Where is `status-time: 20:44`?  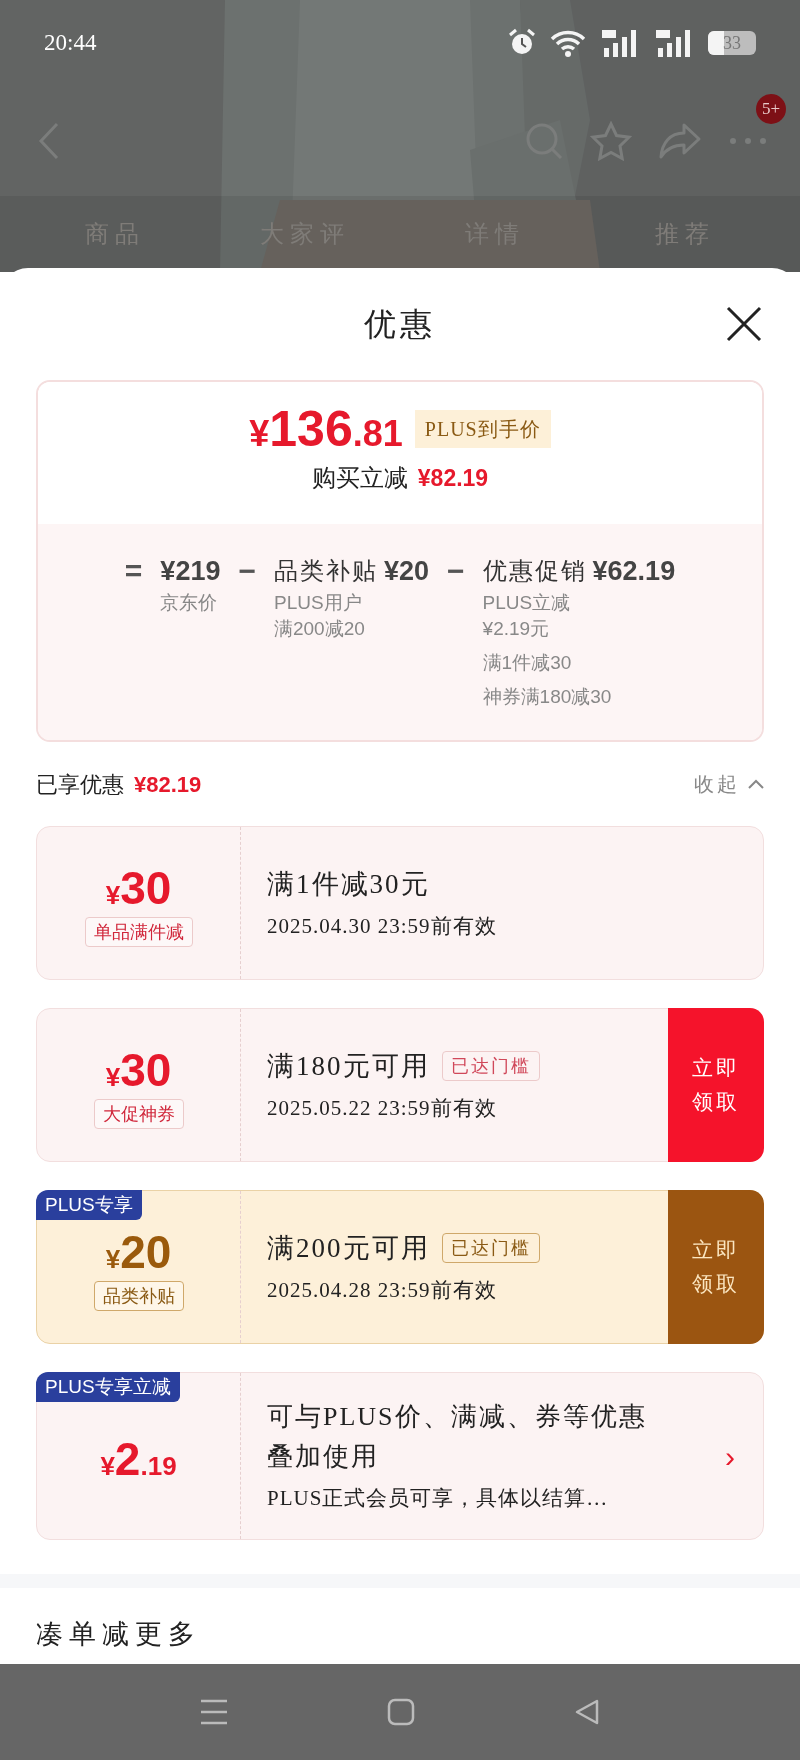 status-time: 20:44 is located at coordinates (70, 42).